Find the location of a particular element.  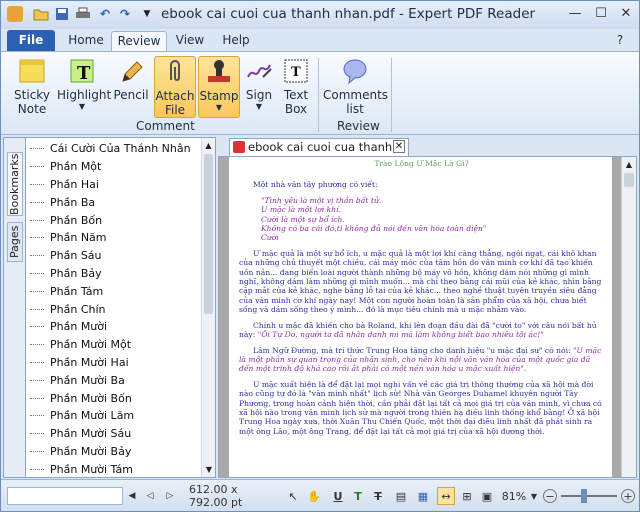

bookmark-label: Phần Sáu is located at coordinates (76, 256).